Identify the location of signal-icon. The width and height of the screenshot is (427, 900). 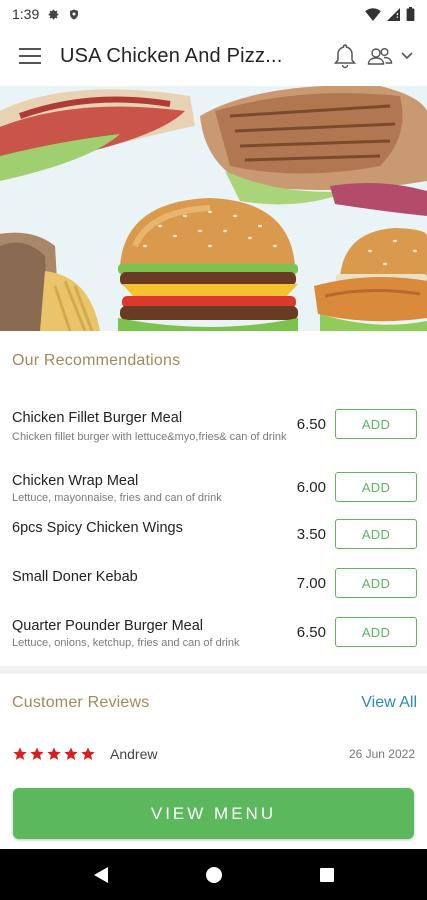
(393, 14).